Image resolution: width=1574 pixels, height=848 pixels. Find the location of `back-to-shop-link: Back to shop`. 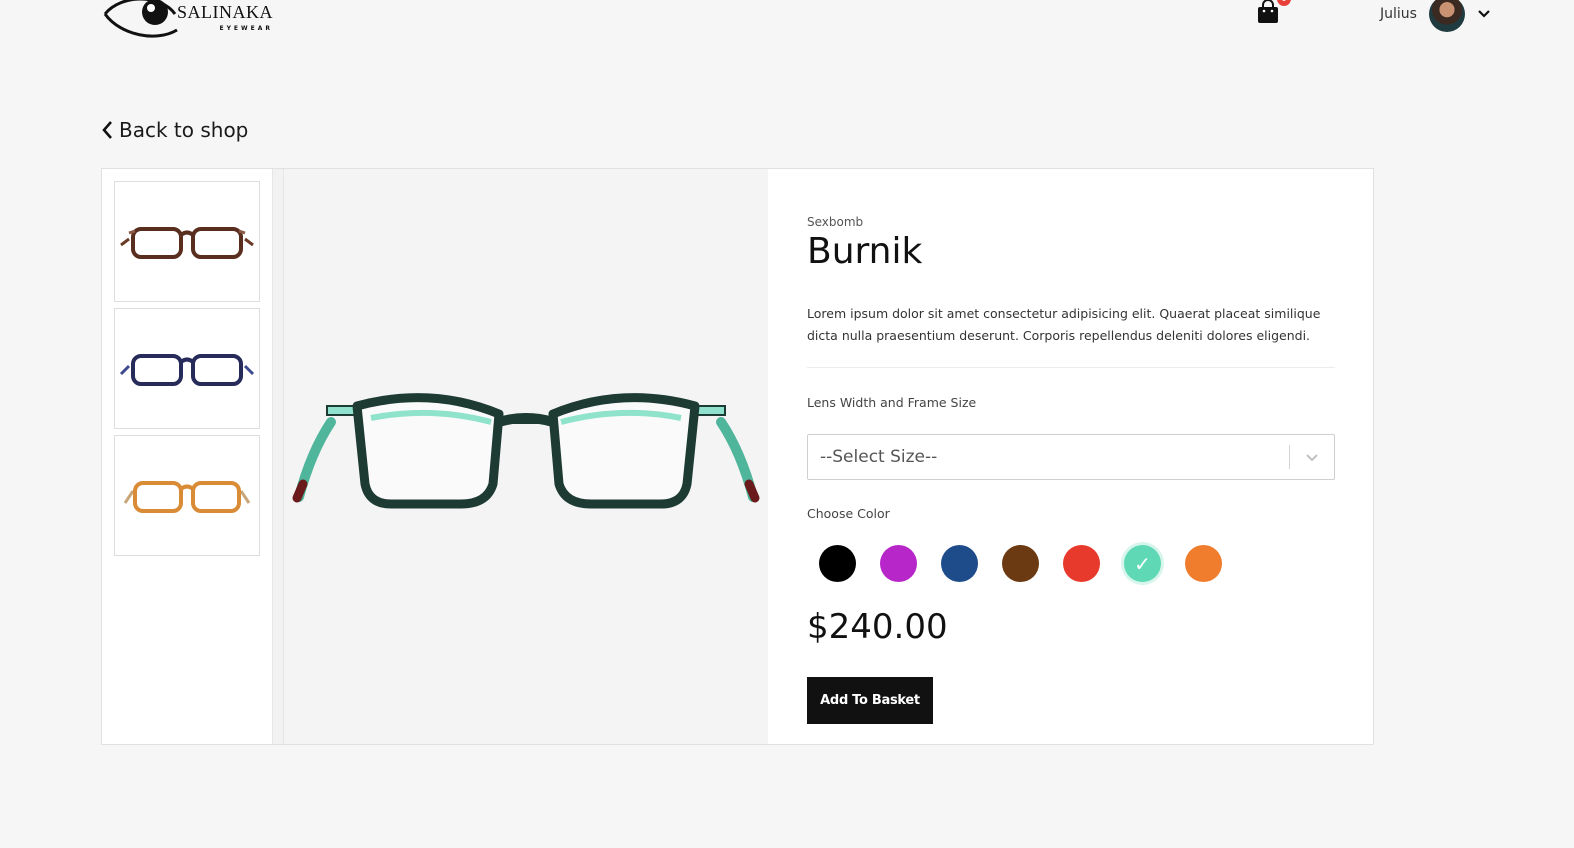

back-to-shop-link: Back to shop is located at coordinates (174, 130).